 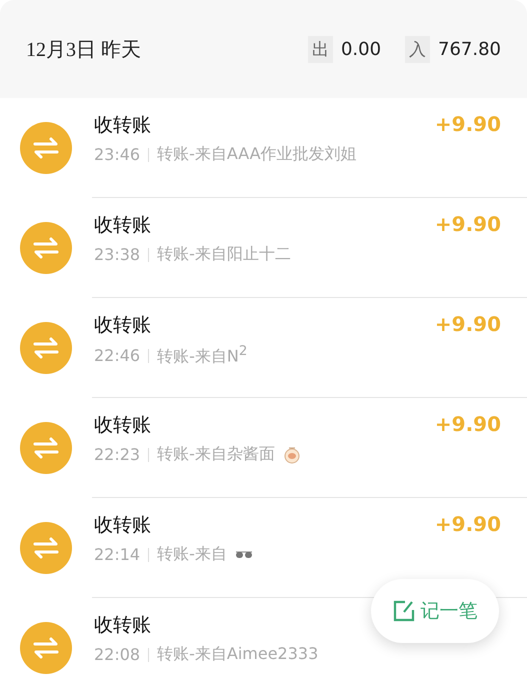 What do you see at coordinates (83, 50) in the screenshot?
I see `date-label: 12月3日 昨天` at bounding box center [83, 50].